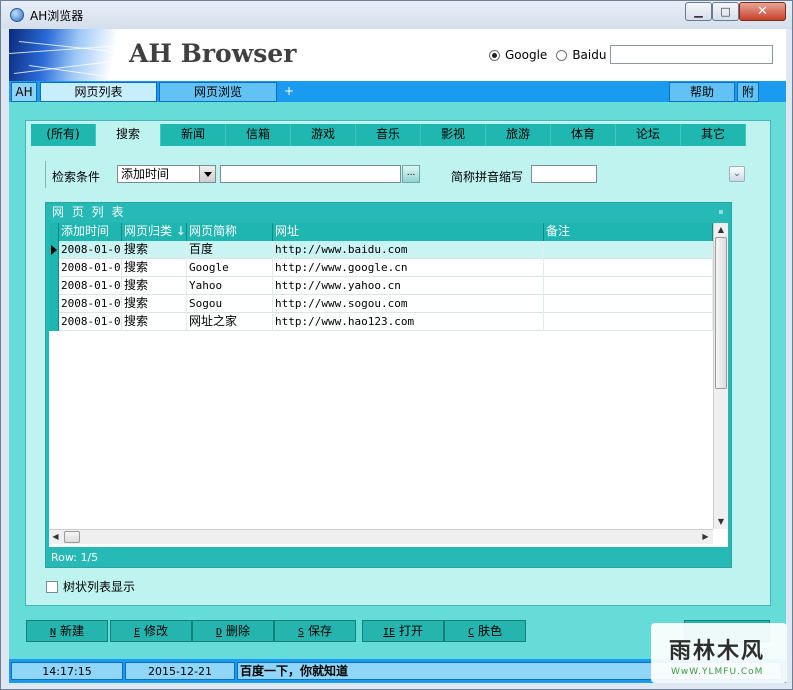 The height and width of the screenshot is (690, 793). What do you see at coordinates (397, 91) in the screenshot?
I see `nav-bar: AH 网页列表 网页浏览 + 帮助 附` at bounding box center [397, 91].